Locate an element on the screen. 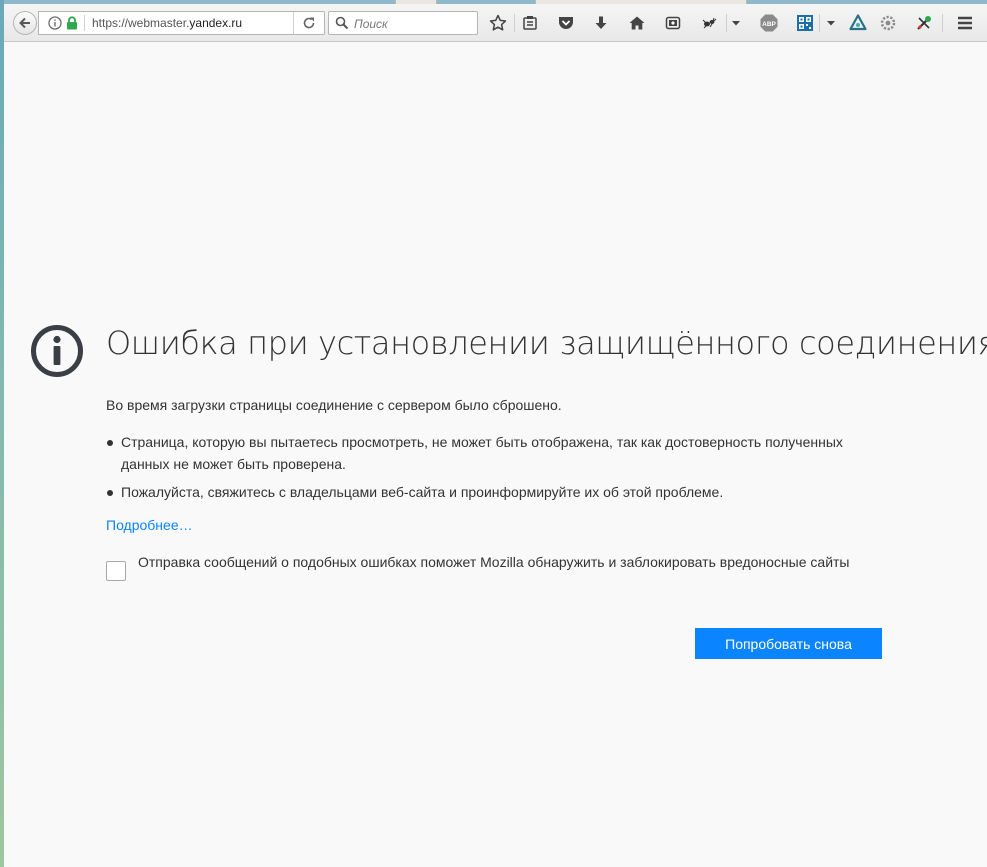 Image resolution: width=987 pixels, height=867 pixels. url-bar: https://webmaster.yandex.ru is located at coordinates (181, 23).